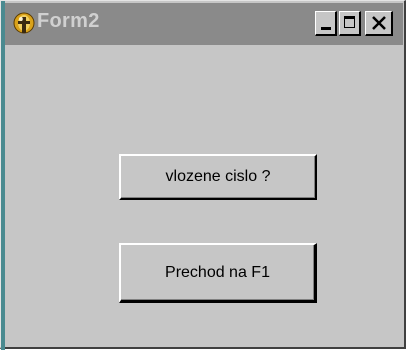 This screenshot has height=351, width=409. I want to click on close-button, so click(379, 23).